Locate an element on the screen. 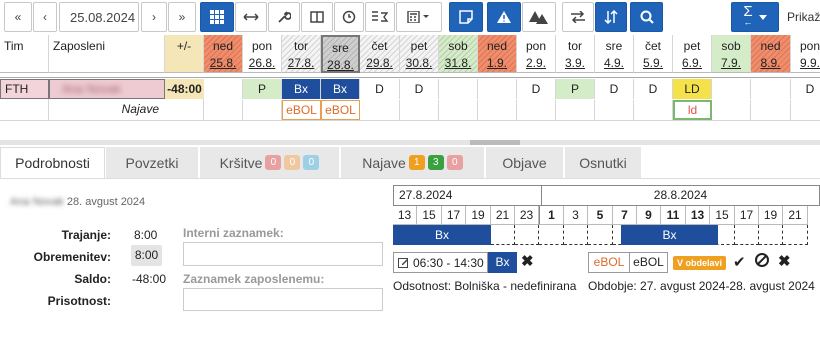  employee-name: Ana Novak is located at coordinates (107, 89).